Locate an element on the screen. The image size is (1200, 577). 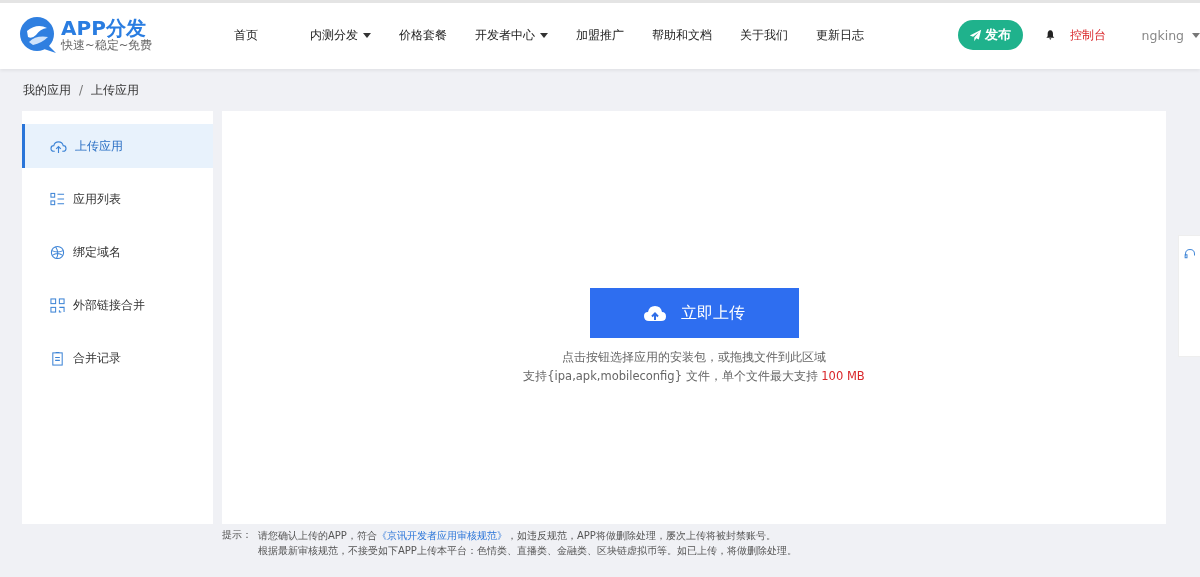
globe-icon is located at coordinates (57, 252).